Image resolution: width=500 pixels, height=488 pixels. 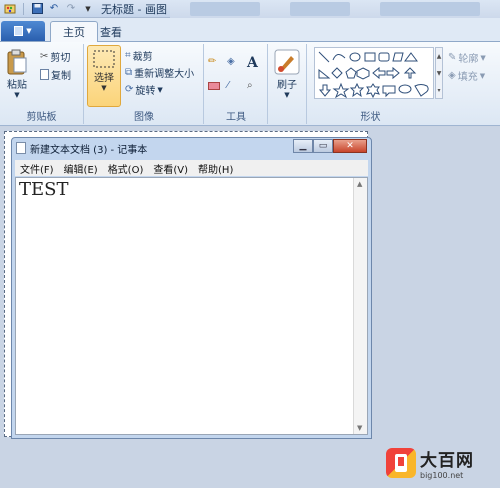 I want to click on ribbon-tabs: ▼ 主页 查看, so click(x=250, y=30).